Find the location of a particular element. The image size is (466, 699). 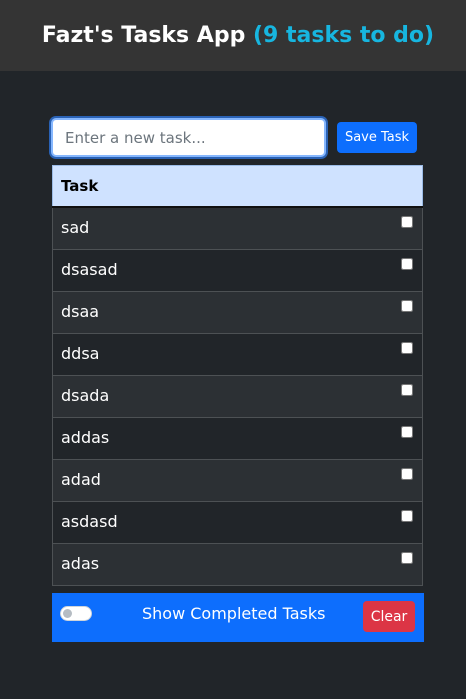

toggle-knob is located at coordinates (67, 613).